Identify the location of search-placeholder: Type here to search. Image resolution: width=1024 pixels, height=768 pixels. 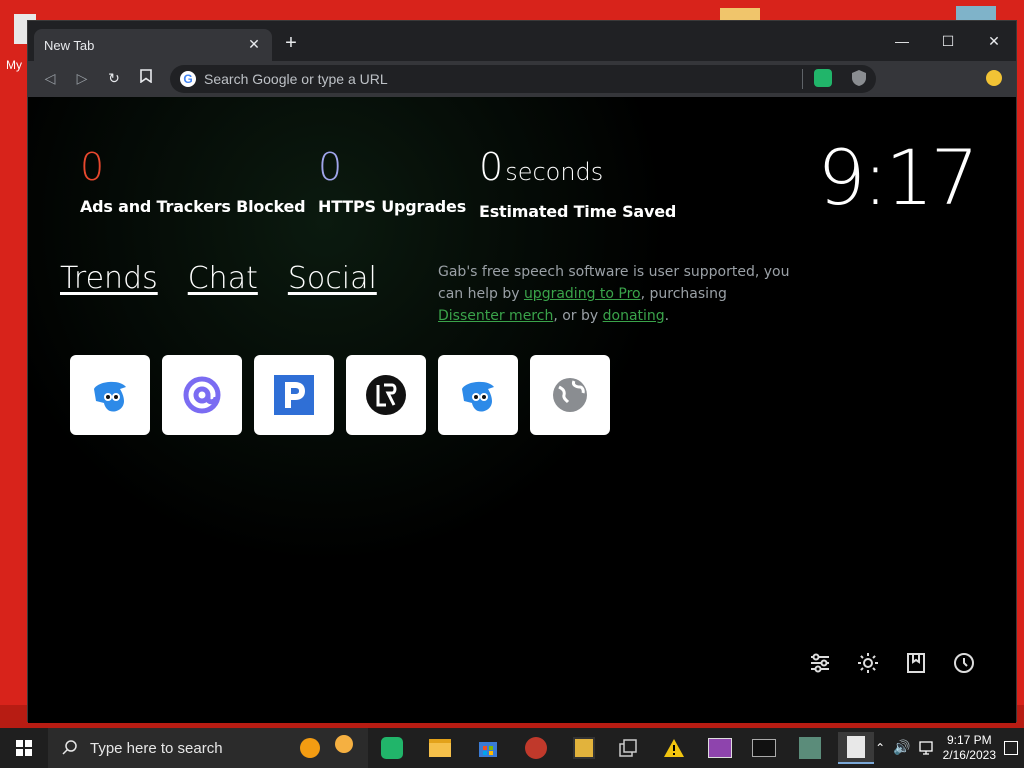
(156, 748).